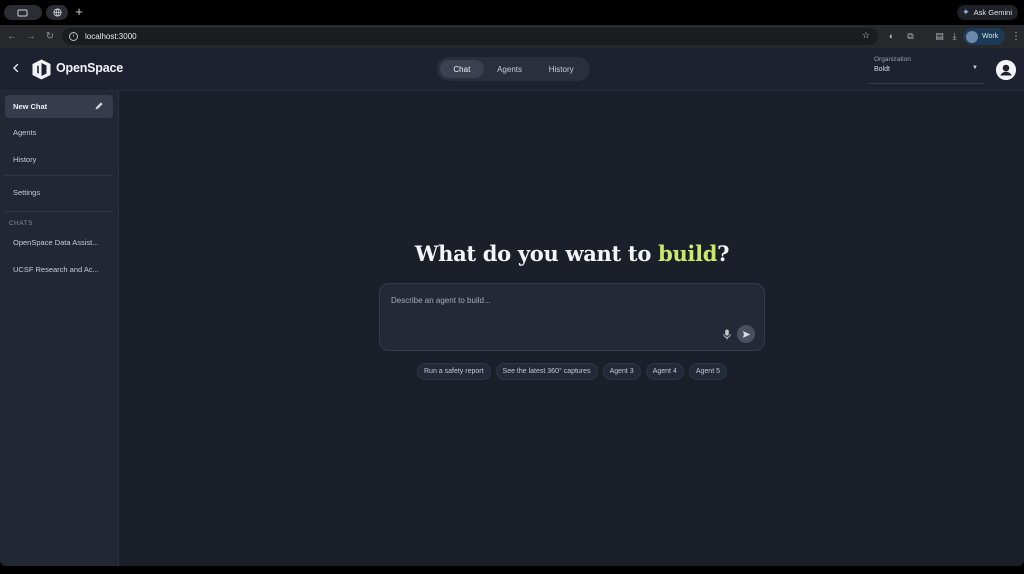  I want to click on page-headline: What do you want to build?, so click(572, 253).